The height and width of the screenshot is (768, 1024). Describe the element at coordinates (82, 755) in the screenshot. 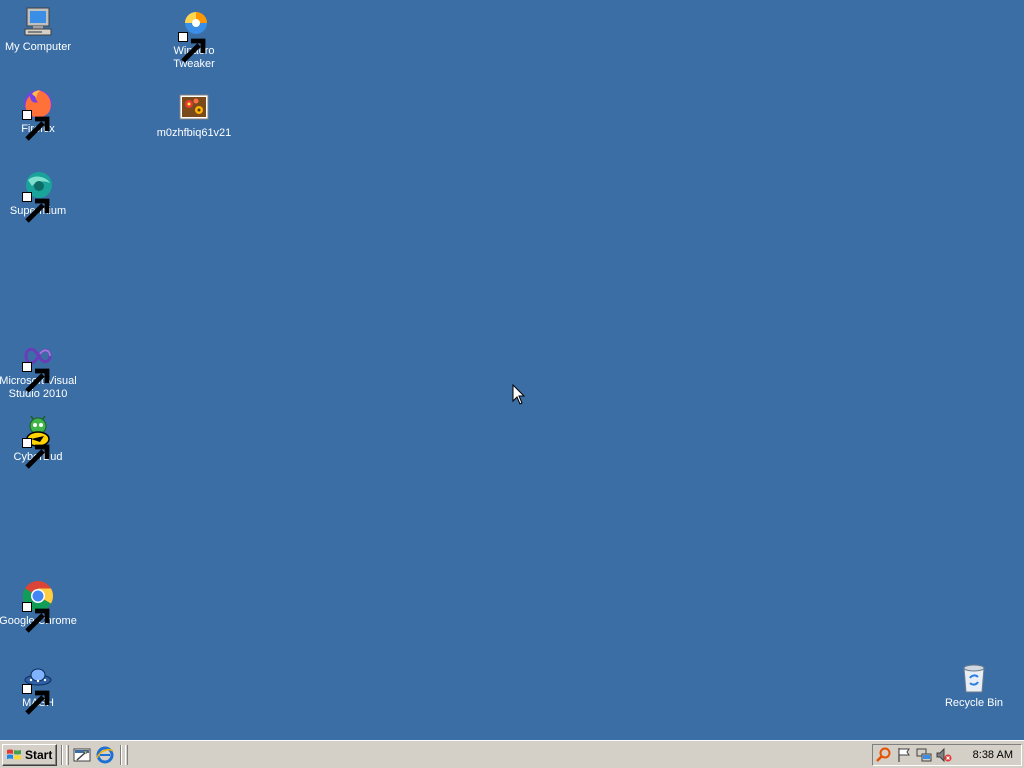

I see `show-desktop-icon` at that location.